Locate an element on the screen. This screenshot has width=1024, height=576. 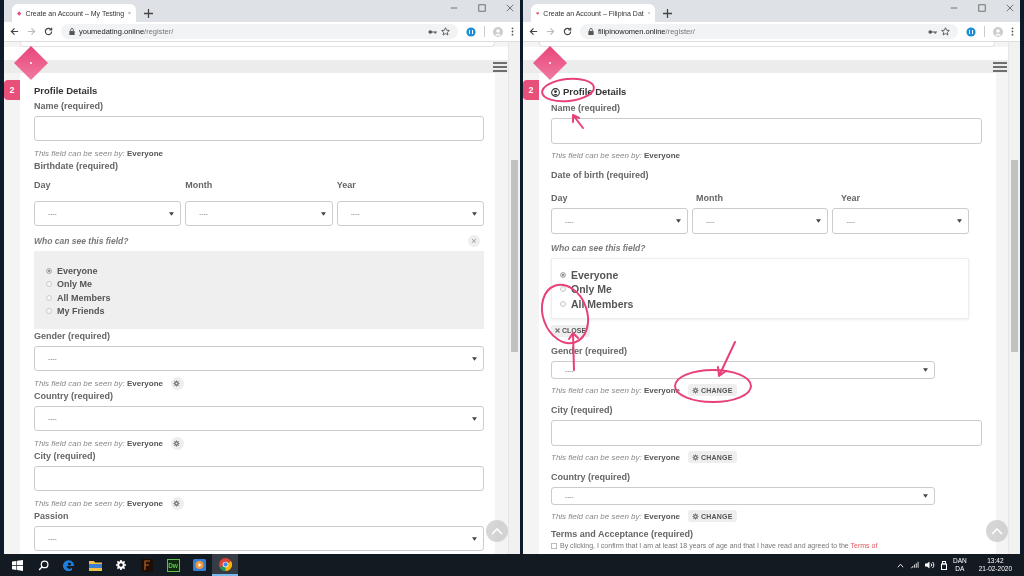
network-icon is located at coordinates (914, 565).